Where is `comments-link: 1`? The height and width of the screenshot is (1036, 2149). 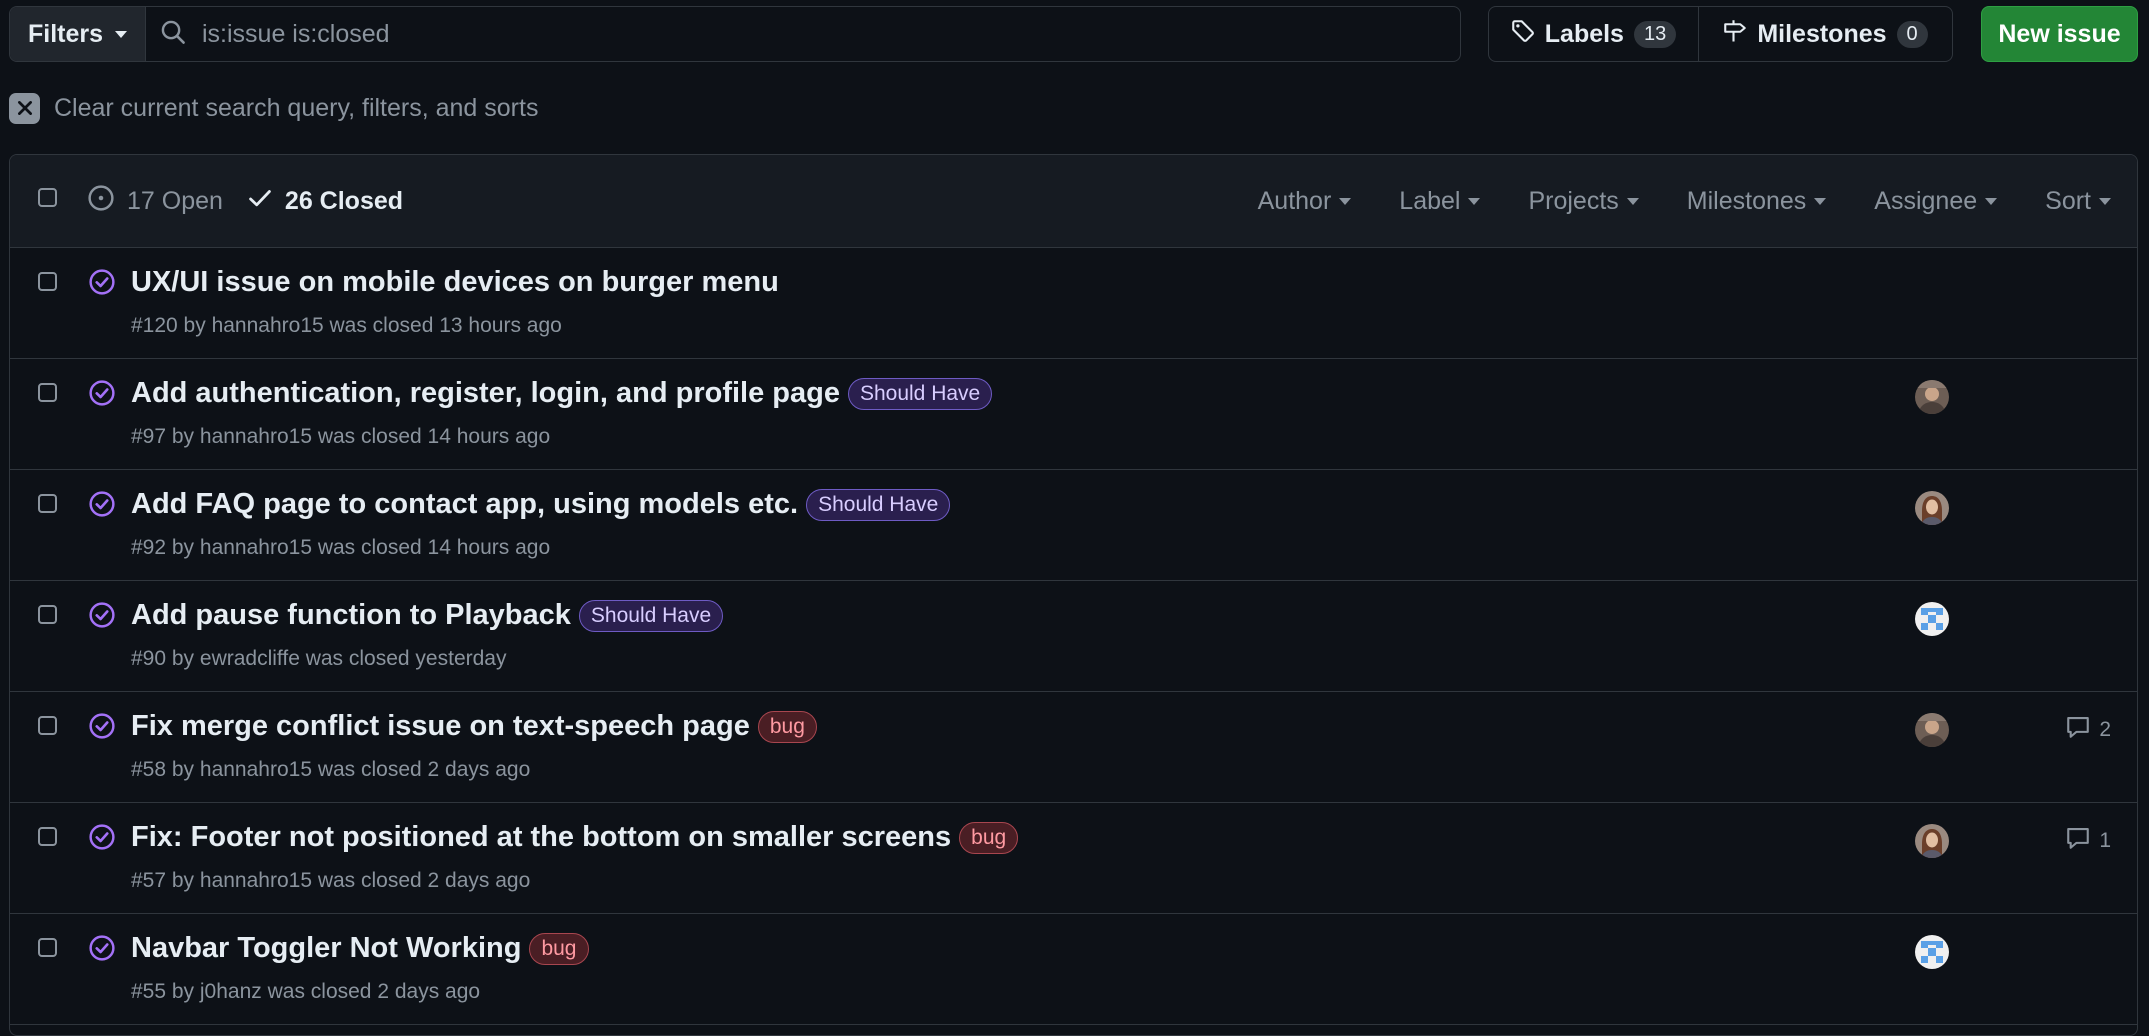
comments-link: 1 is located at coordinates (2088, 841).